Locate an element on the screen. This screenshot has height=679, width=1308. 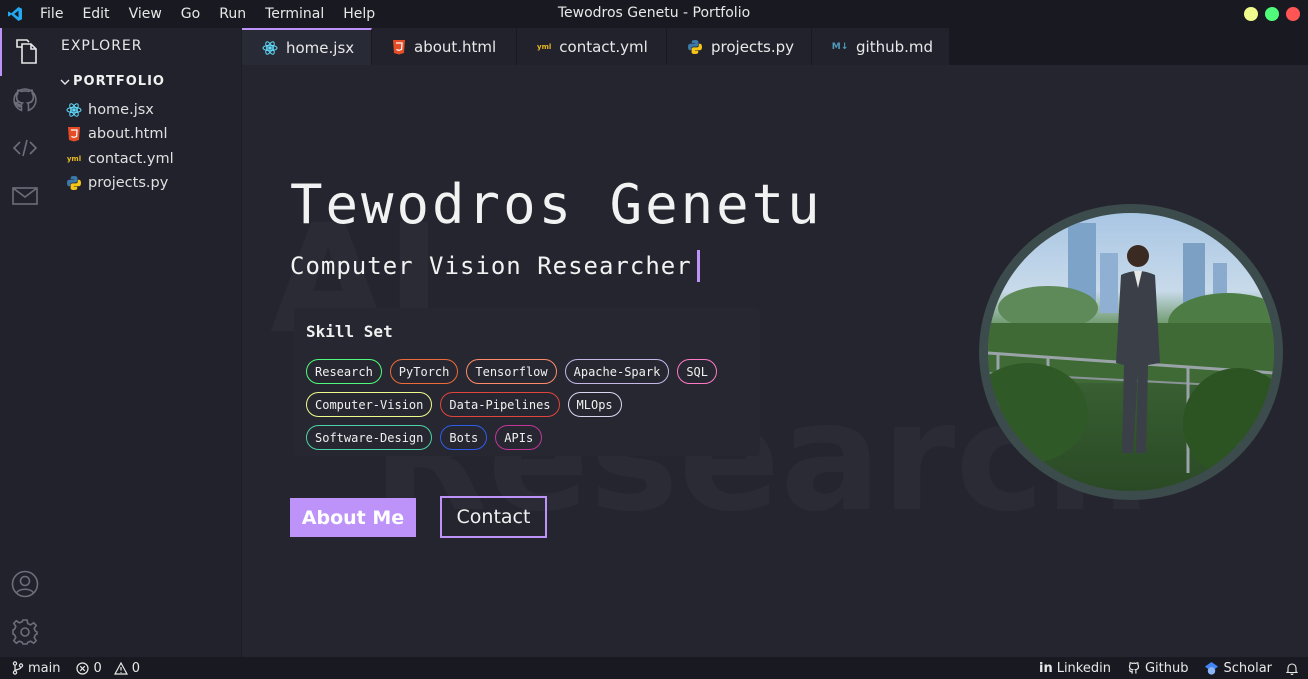
hero-role: Computer Vision Researcher is located at coordinates (495, 266).